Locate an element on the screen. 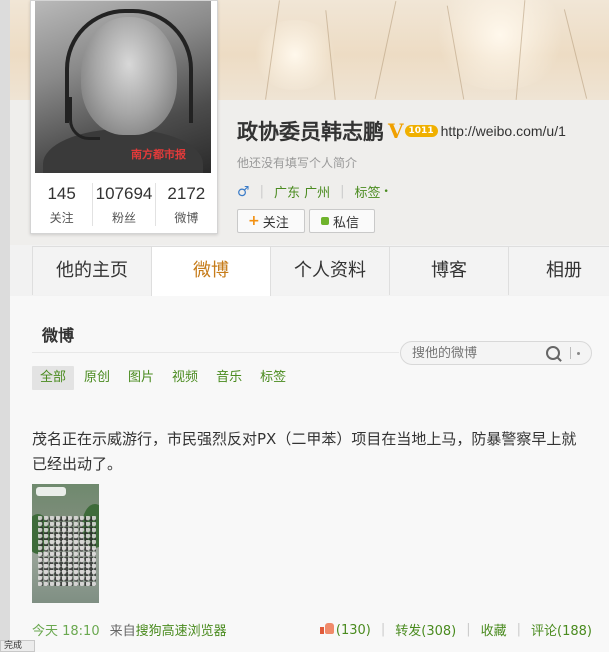  follow-button: + 关注 is located at coordinates (271, 221).